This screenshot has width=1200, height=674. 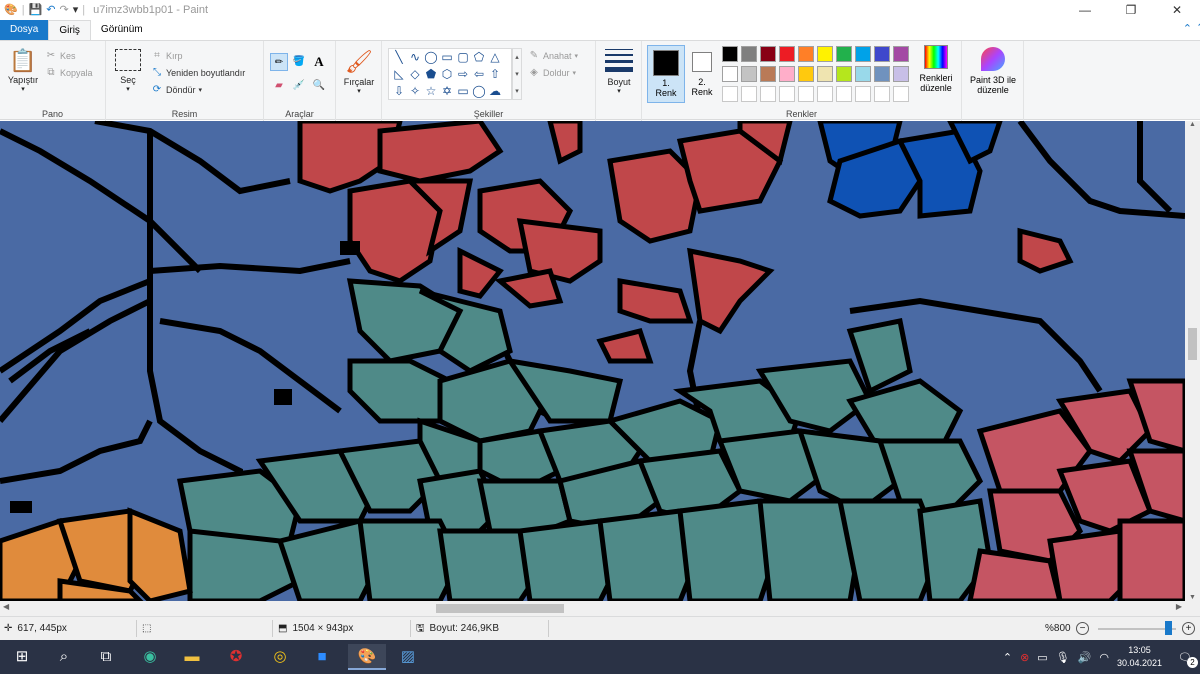 I want to click on scroll-left-icon: ◀, so click(x=6, y=606).